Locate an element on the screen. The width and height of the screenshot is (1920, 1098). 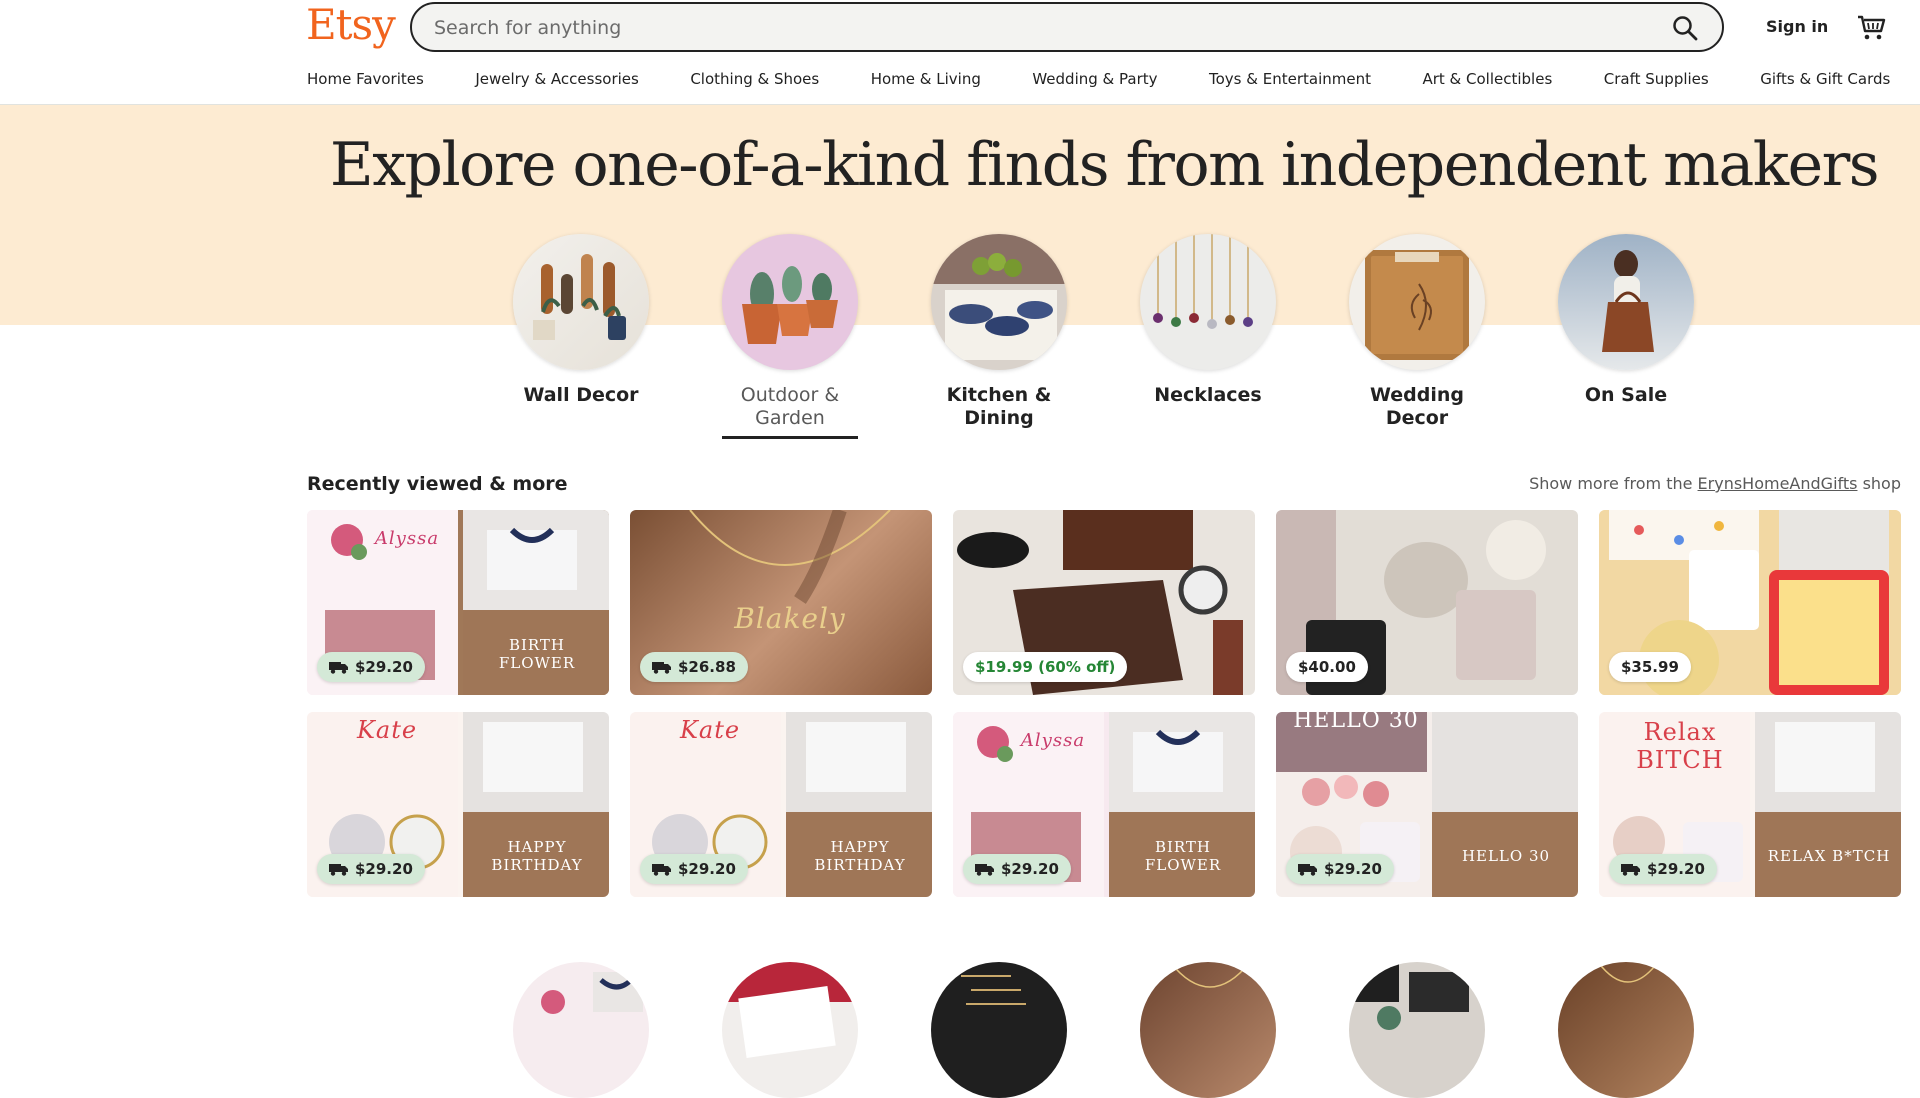
price-badge: $35.99 is located at coordinates (1650, 667).